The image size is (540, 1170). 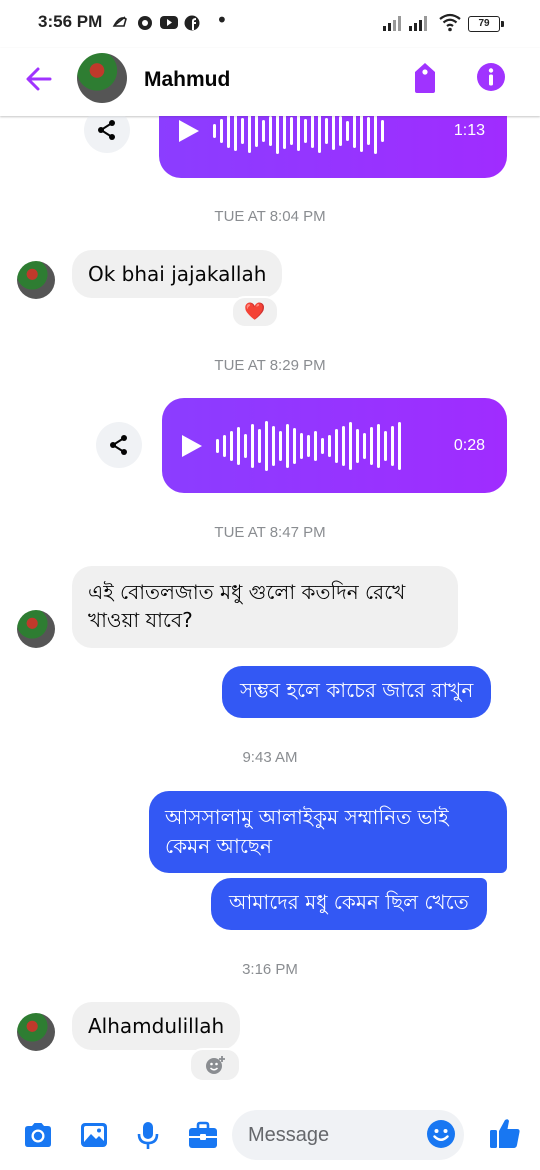 What do you see at coordinates (469, 130) in the screenshot?
I see `voice-duration: 1:13` at bounding box center [469, 130].